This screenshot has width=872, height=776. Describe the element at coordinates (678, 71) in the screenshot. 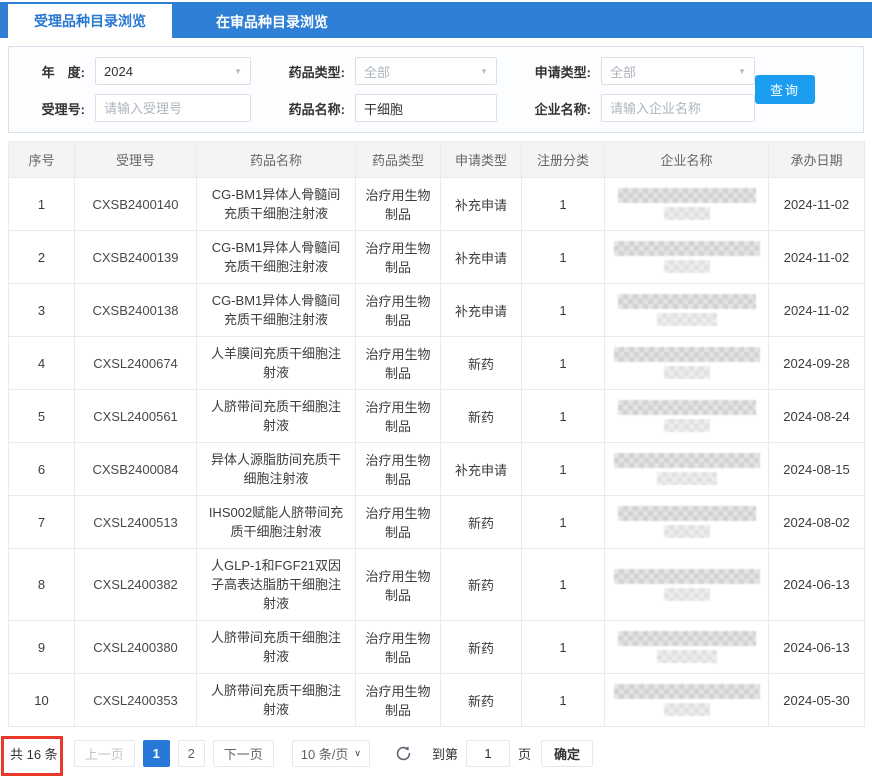

I see `apply-type-select: 全部 ▼` at that location.